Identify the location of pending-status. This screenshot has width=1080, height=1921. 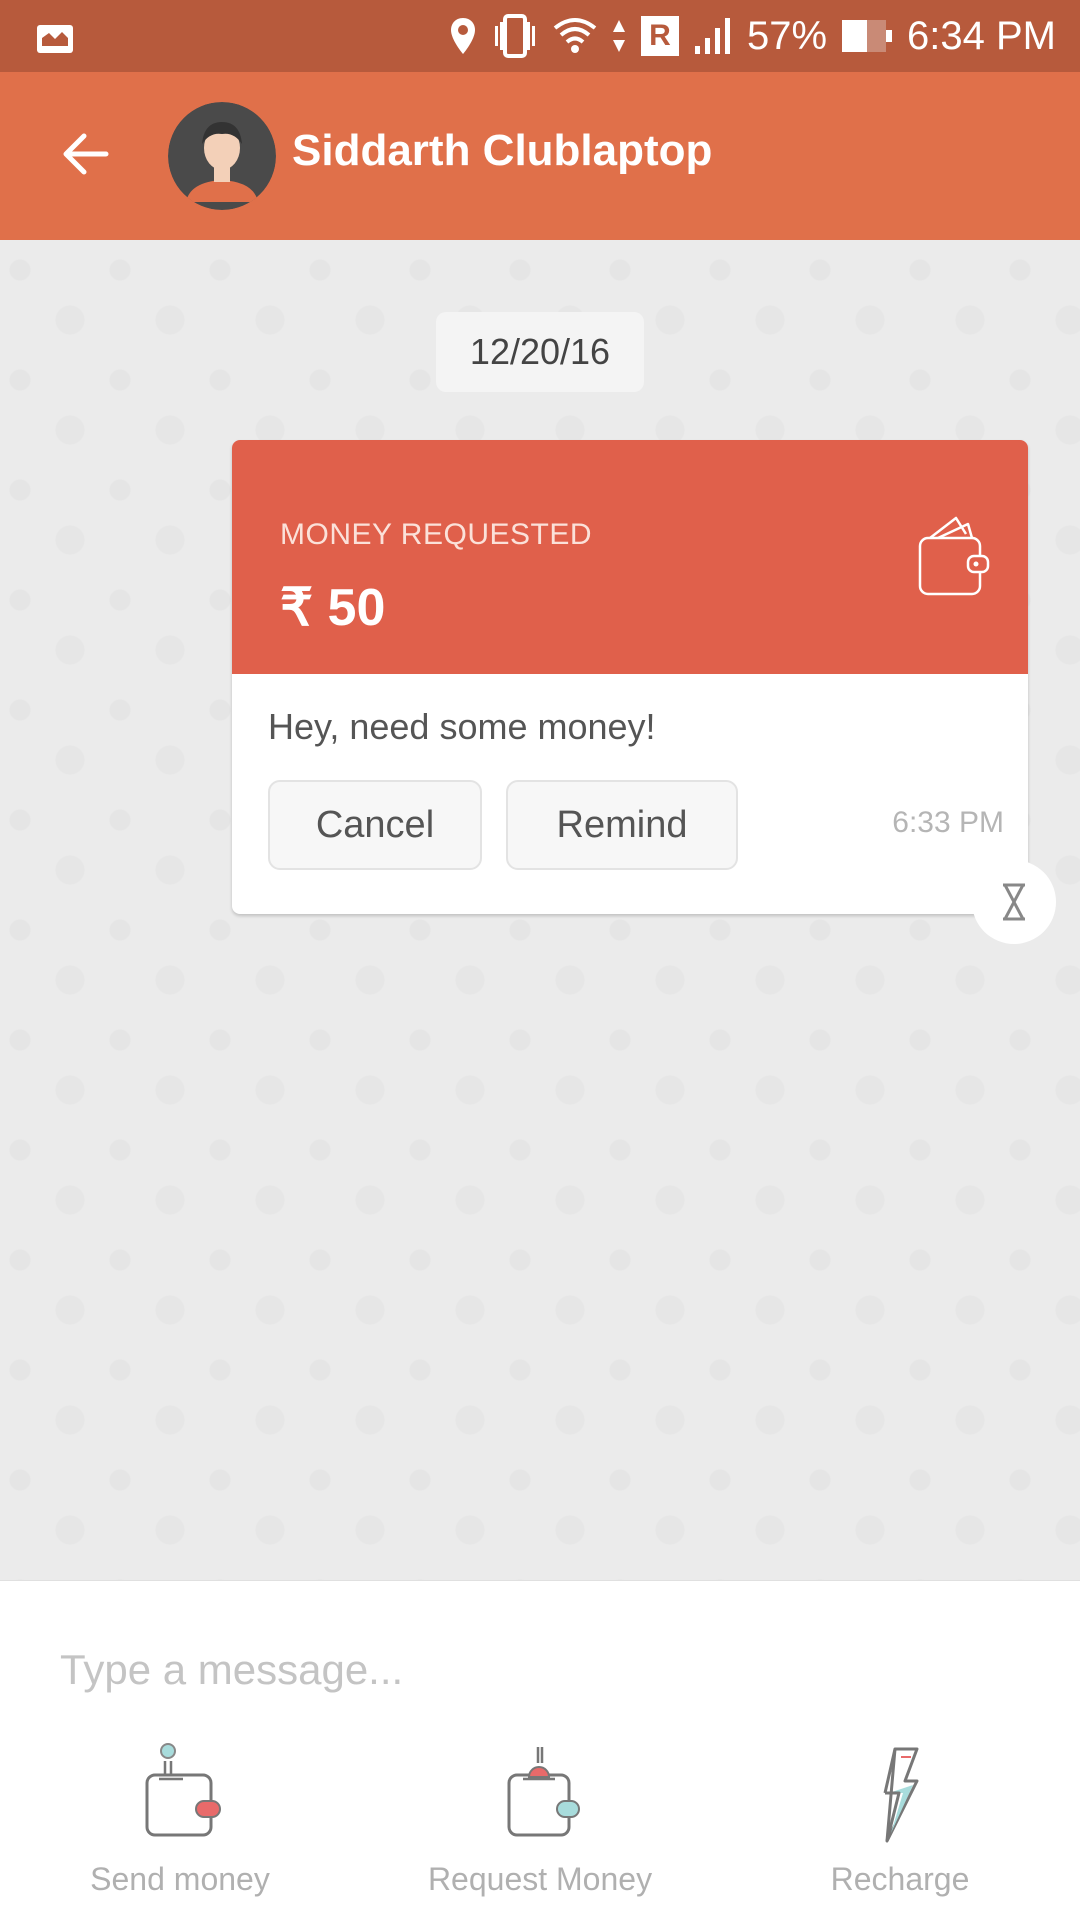
(1014, 902).